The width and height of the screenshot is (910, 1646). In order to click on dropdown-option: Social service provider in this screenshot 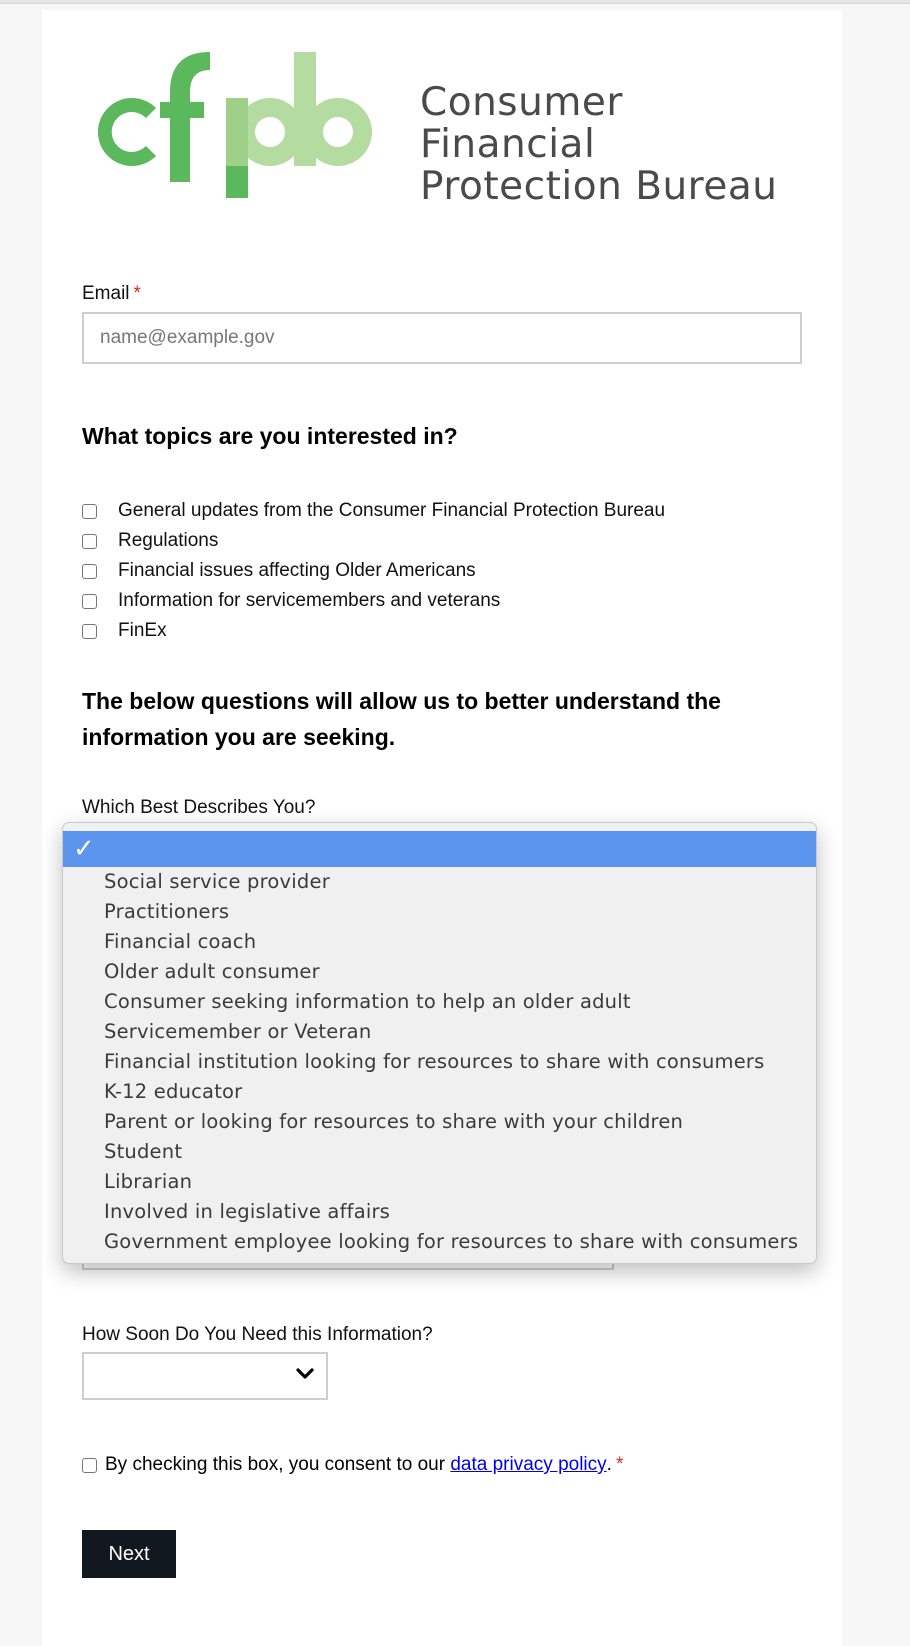, I will do `click(459, 882)`.